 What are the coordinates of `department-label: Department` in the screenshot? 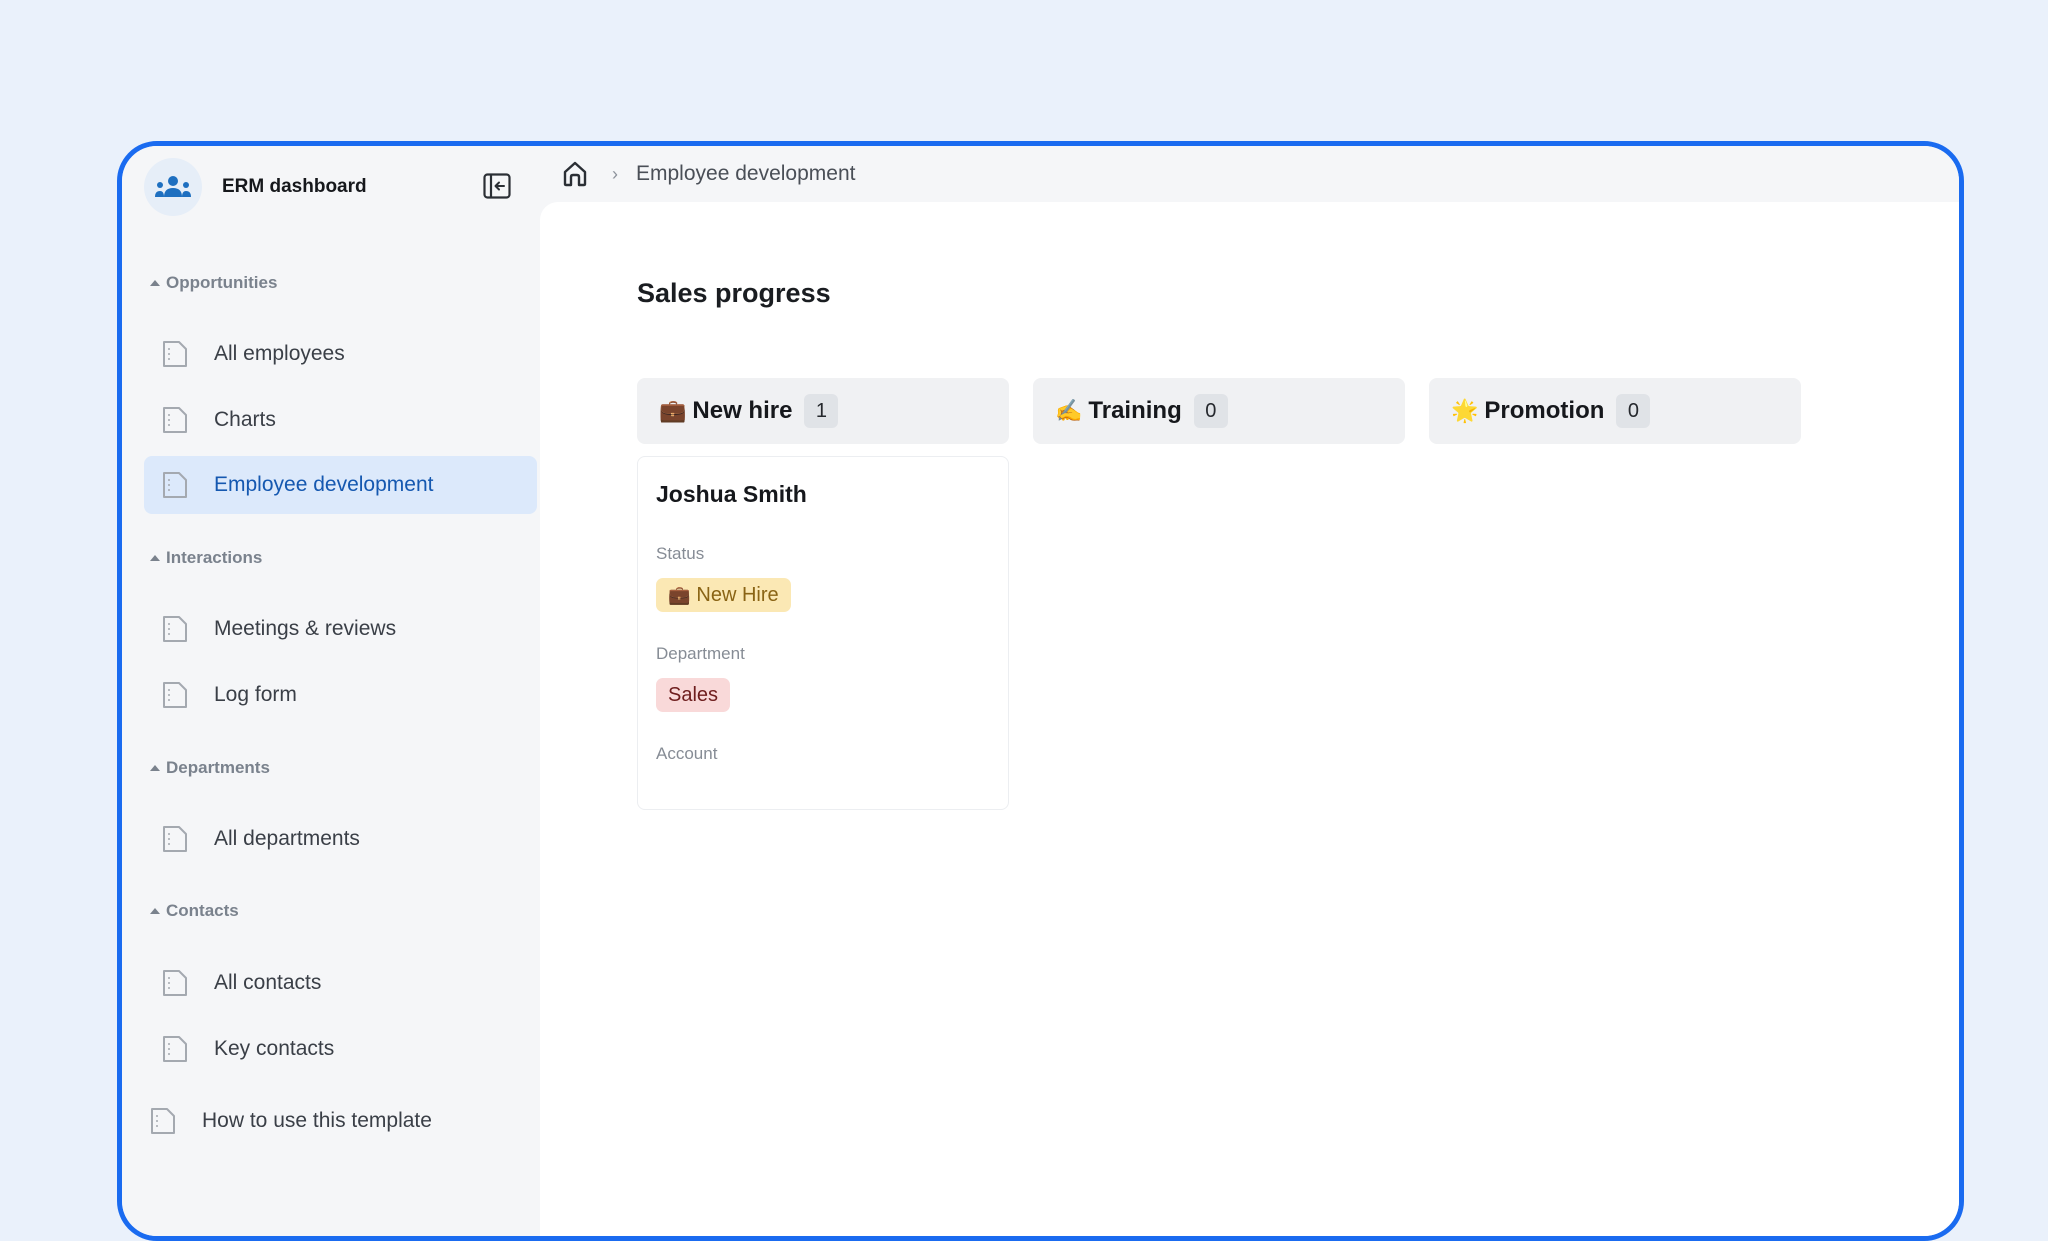 It's located at (700, 653).